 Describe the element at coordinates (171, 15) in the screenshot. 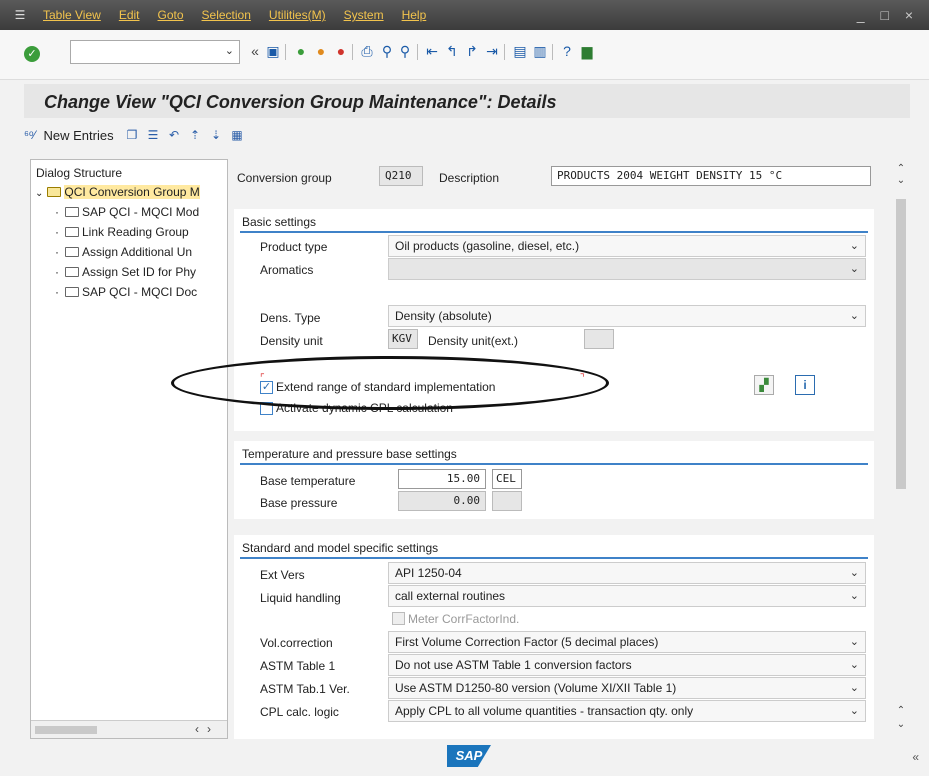

I see `menu-goto: Goto` at that location.